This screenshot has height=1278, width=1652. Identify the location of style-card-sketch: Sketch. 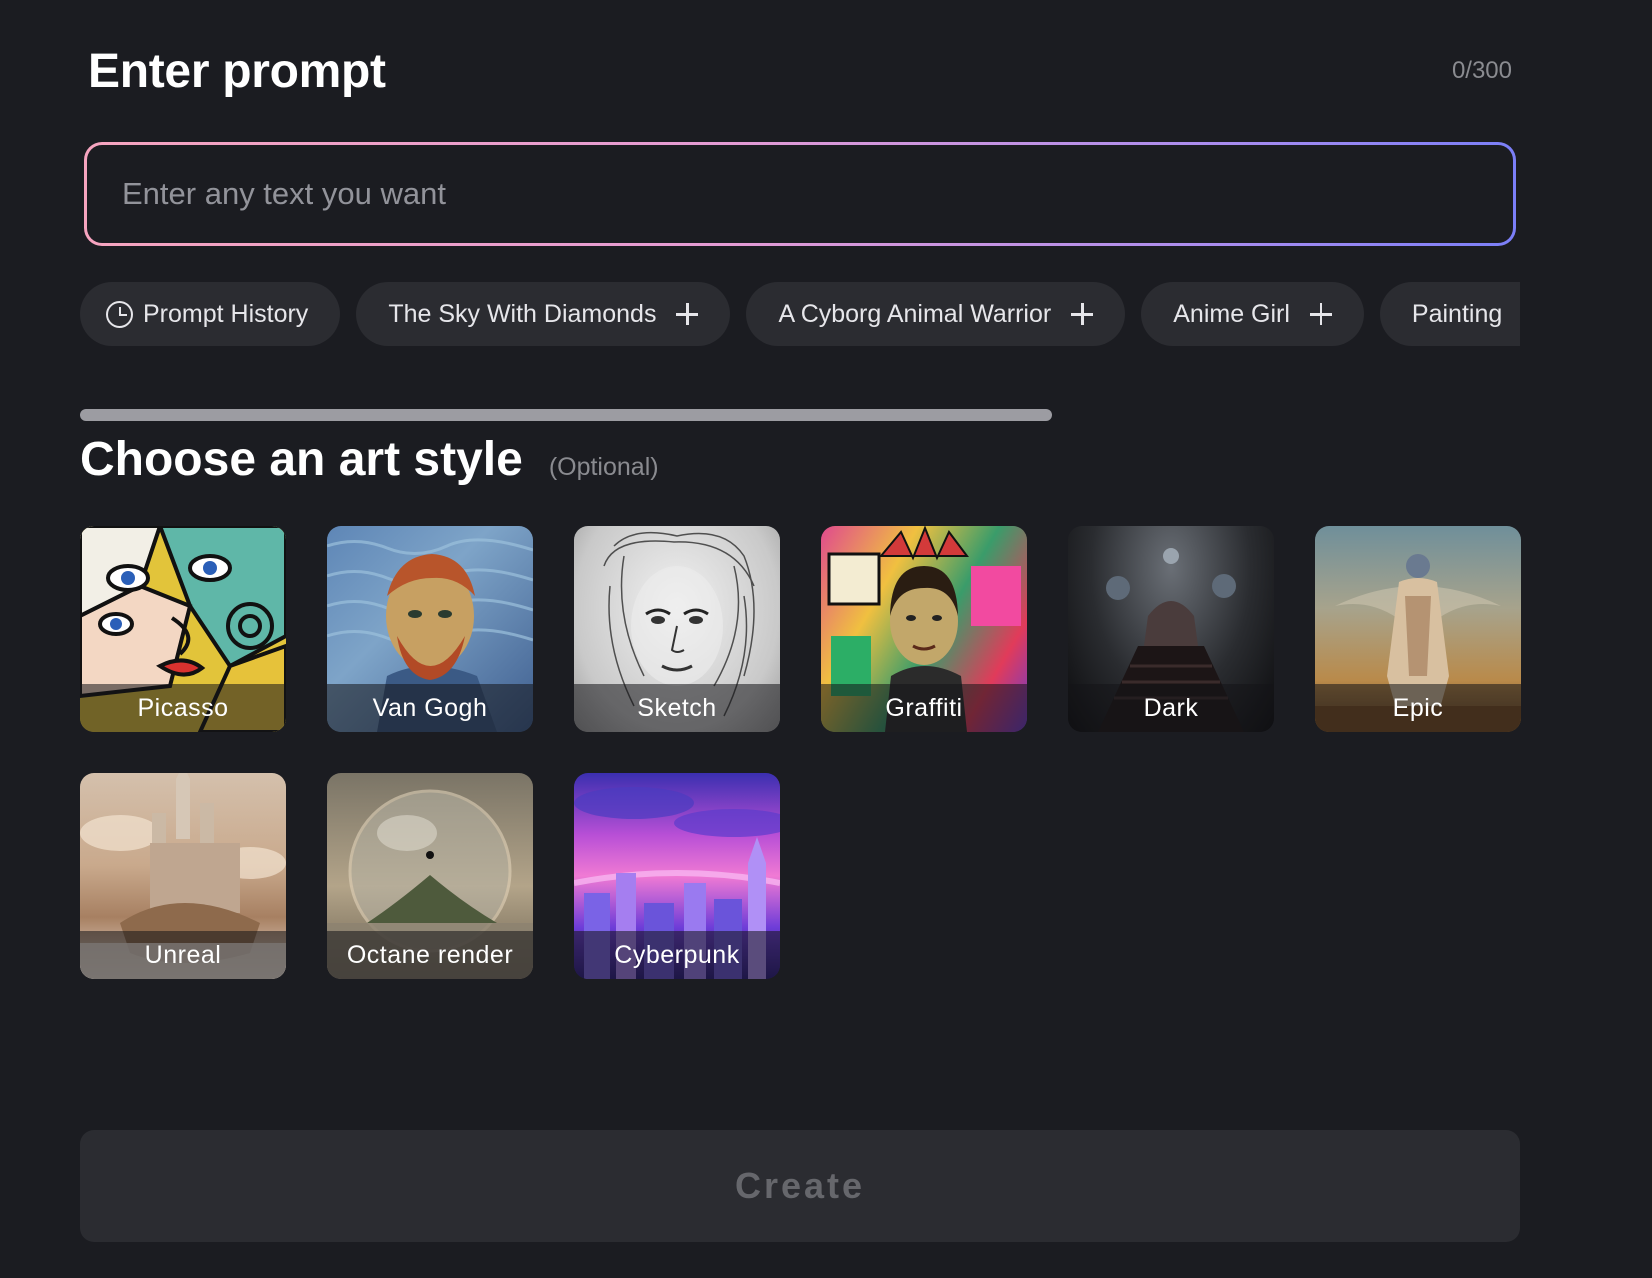
(677, 629).